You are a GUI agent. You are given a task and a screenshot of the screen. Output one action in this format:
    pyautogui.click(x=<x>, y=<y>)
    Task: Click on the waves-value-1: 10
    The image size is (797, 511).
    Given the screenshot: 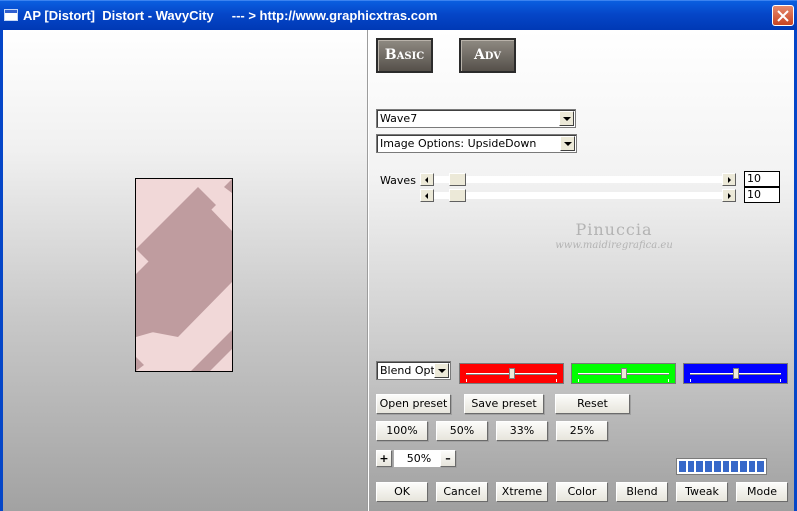 What is the action you would take?
    pyautogui.click(x=762, y=179)
    